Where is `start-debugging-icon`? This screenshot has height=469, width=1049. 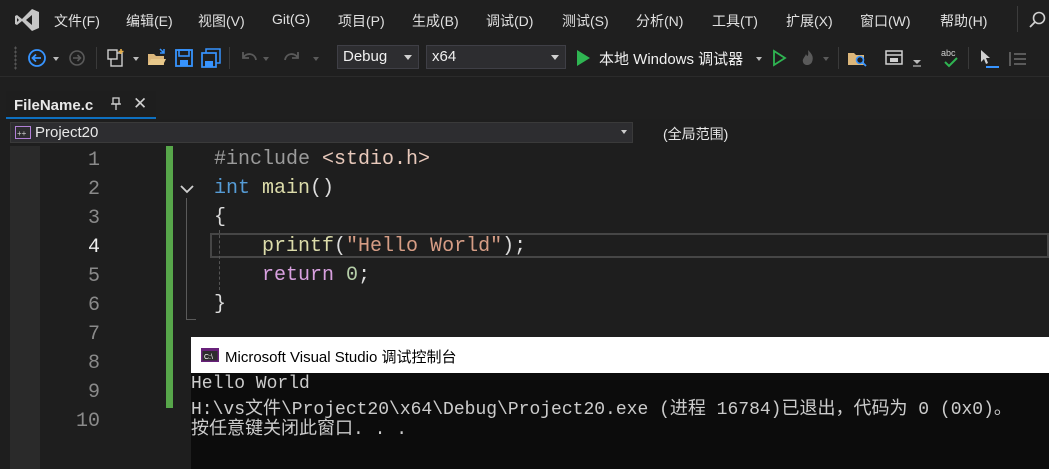 start-debugging-icon is located at coordinates (583, 58).